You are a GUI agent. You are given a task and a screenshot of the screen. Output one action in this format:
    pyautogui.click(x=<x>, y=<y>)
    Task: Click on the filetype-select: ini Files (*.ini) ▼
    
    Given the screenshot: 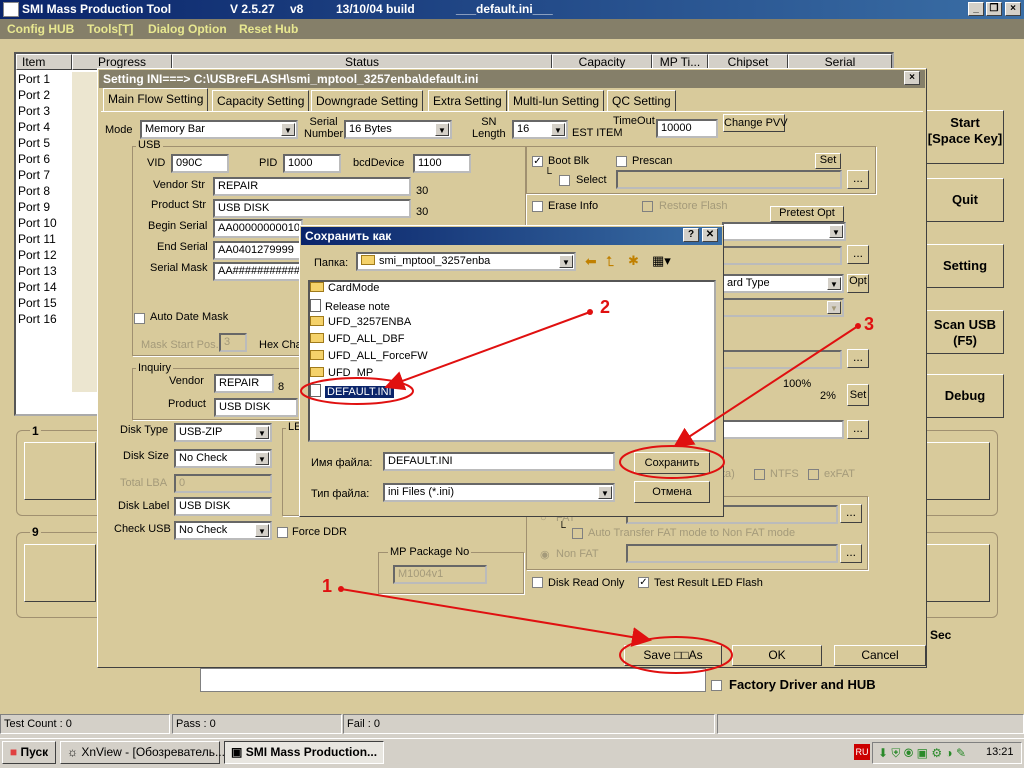 What is the action you would take?
    pyautogui.click(x=499, y=492)
    